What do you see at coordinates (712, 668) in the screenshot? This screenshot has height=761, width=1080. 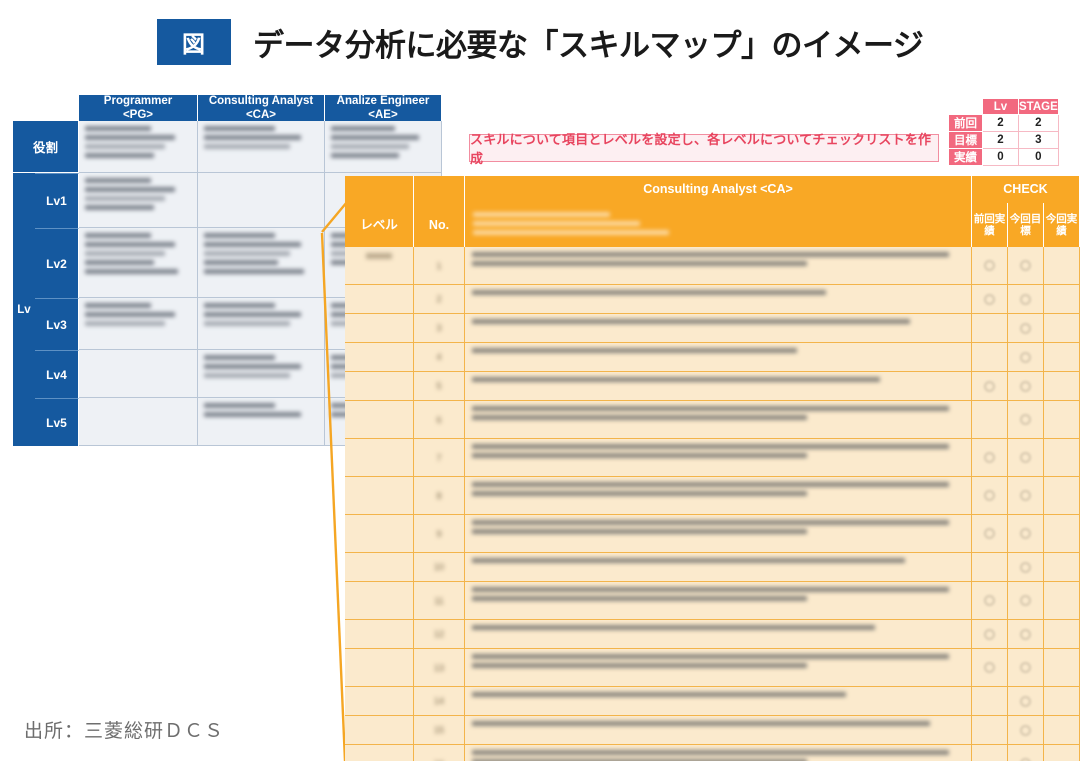 I see `table-row: 13` at bounding box center [712, 668].